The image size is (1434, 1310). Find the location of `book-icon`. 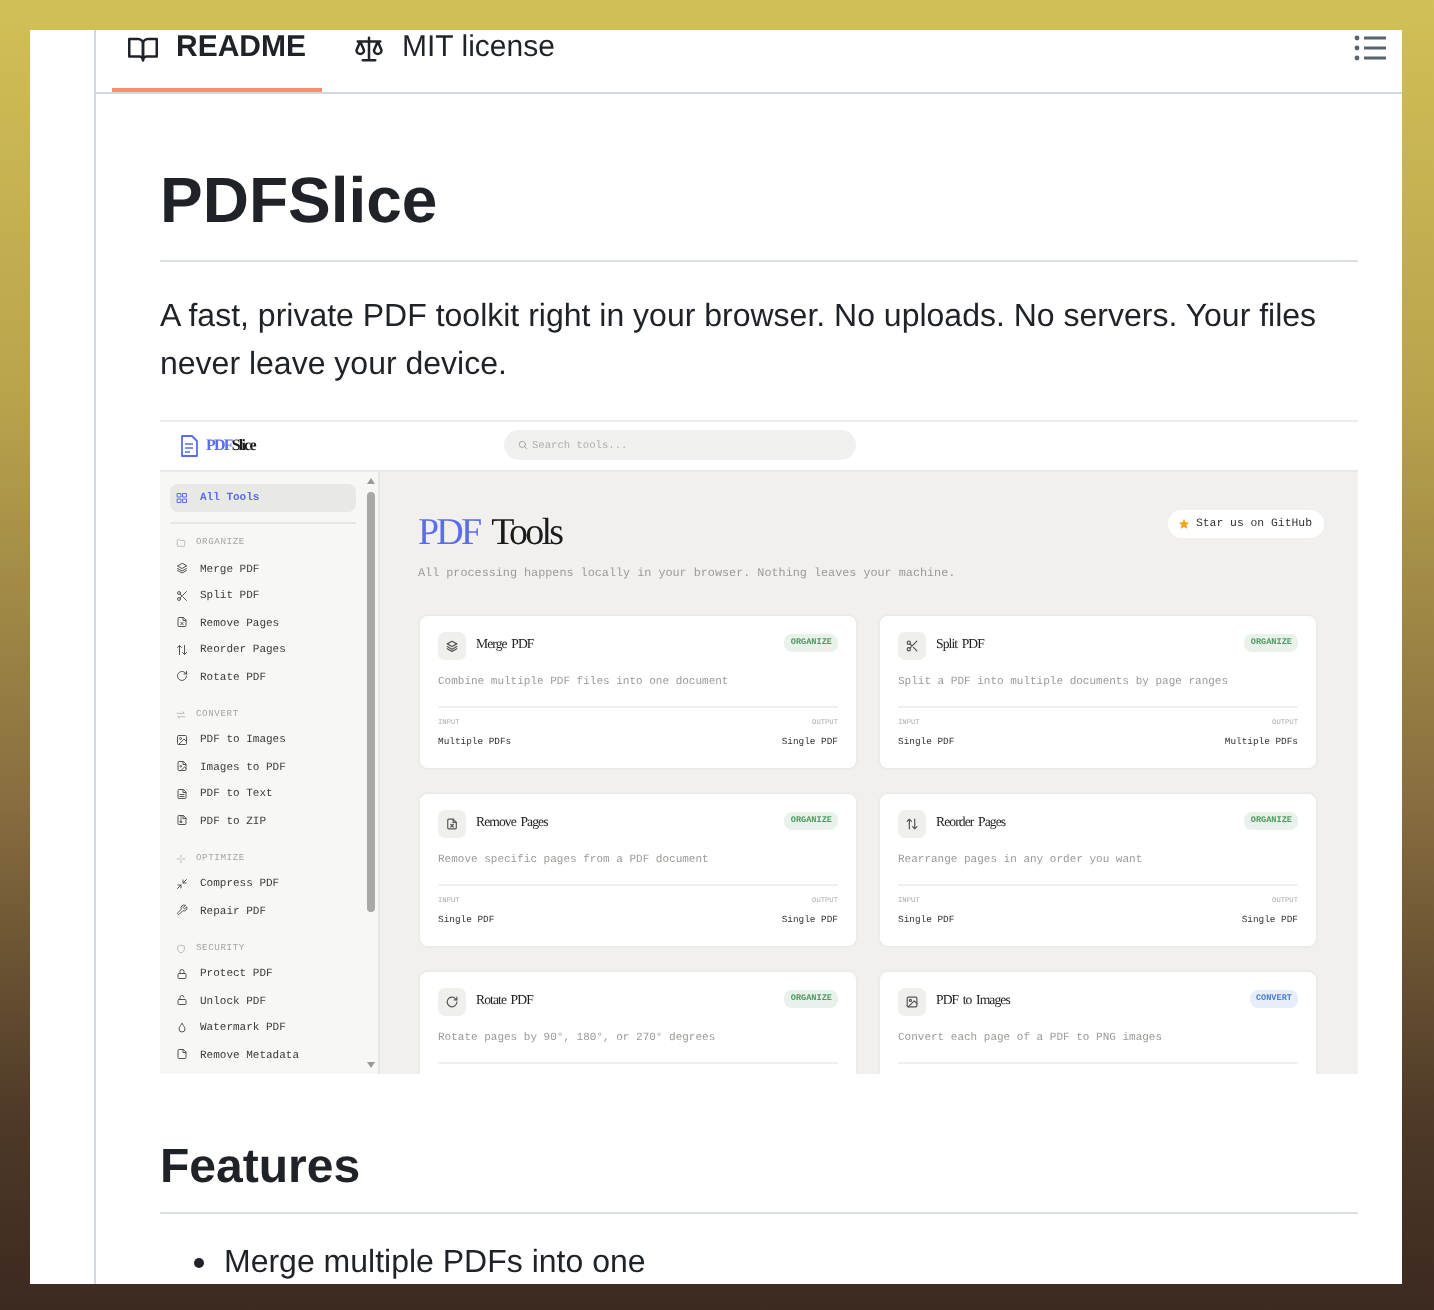

book-icon is located at coordinates (143, 48).